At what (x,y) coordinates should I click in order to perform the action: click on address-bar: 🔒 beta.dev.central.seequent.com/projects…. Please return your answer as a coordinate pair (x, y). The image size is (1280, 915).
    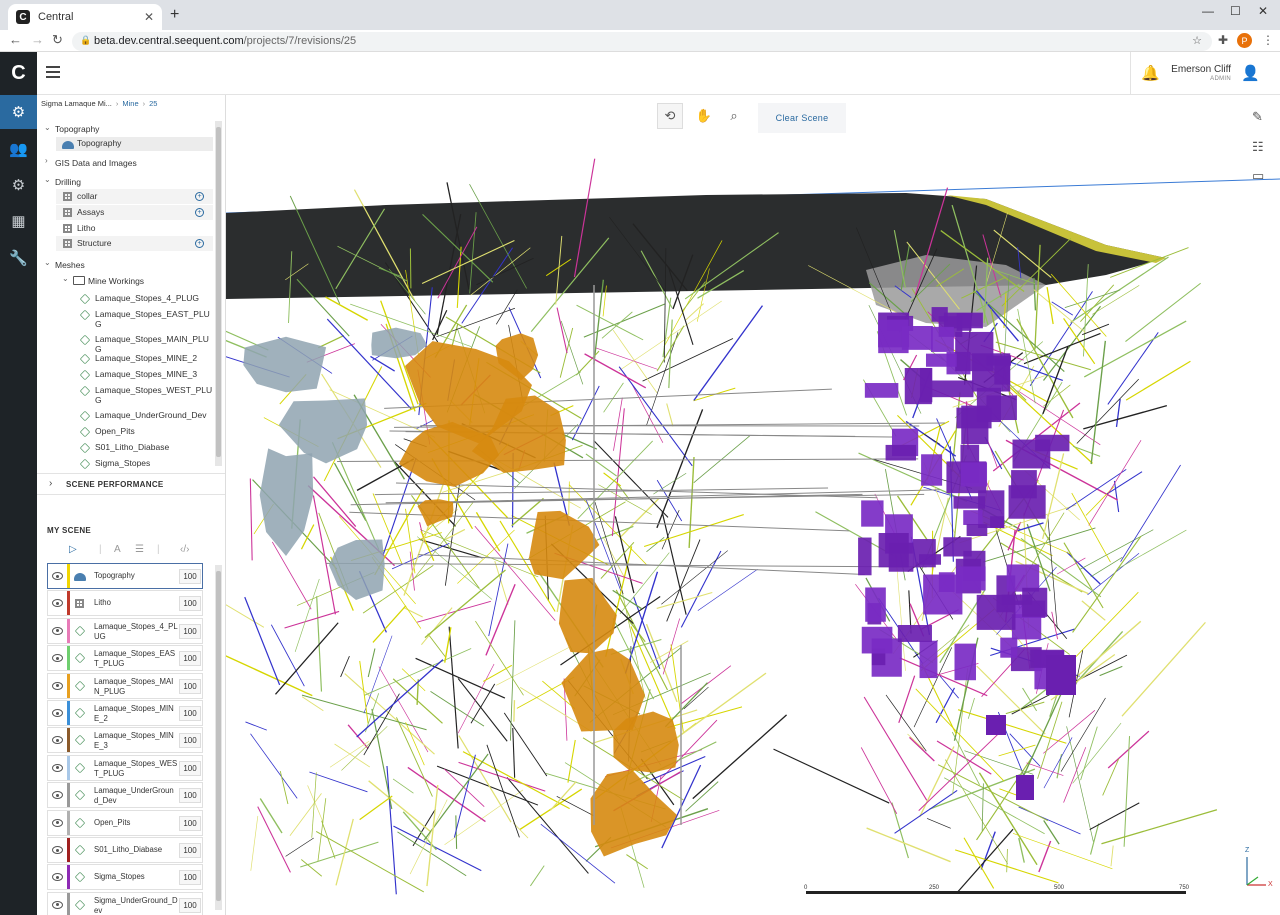
    Looking at the image, I should click on (642, 41).